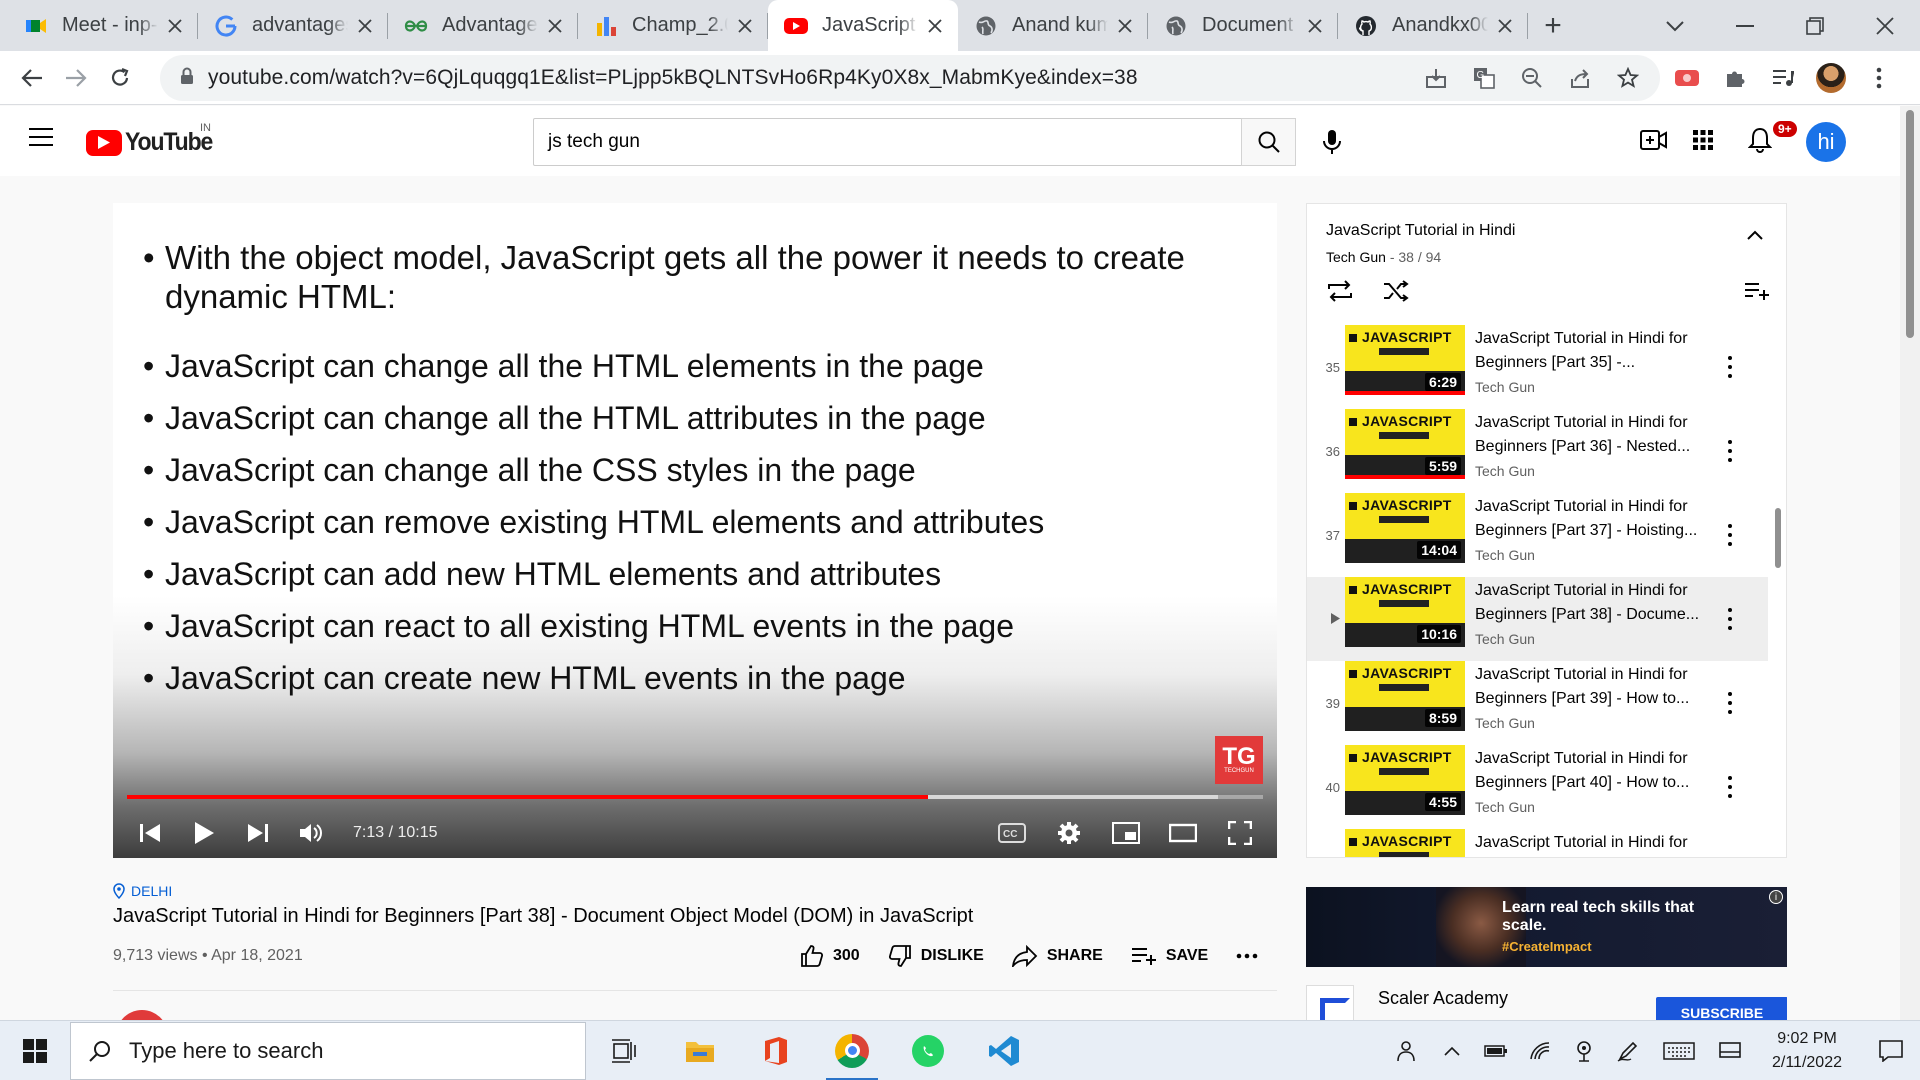 This screenshot has height=1080, width=1920. Describe the element at coordinates (1735, 78) in the screenshot. I see `extensions-puzzle-icon` at that location.